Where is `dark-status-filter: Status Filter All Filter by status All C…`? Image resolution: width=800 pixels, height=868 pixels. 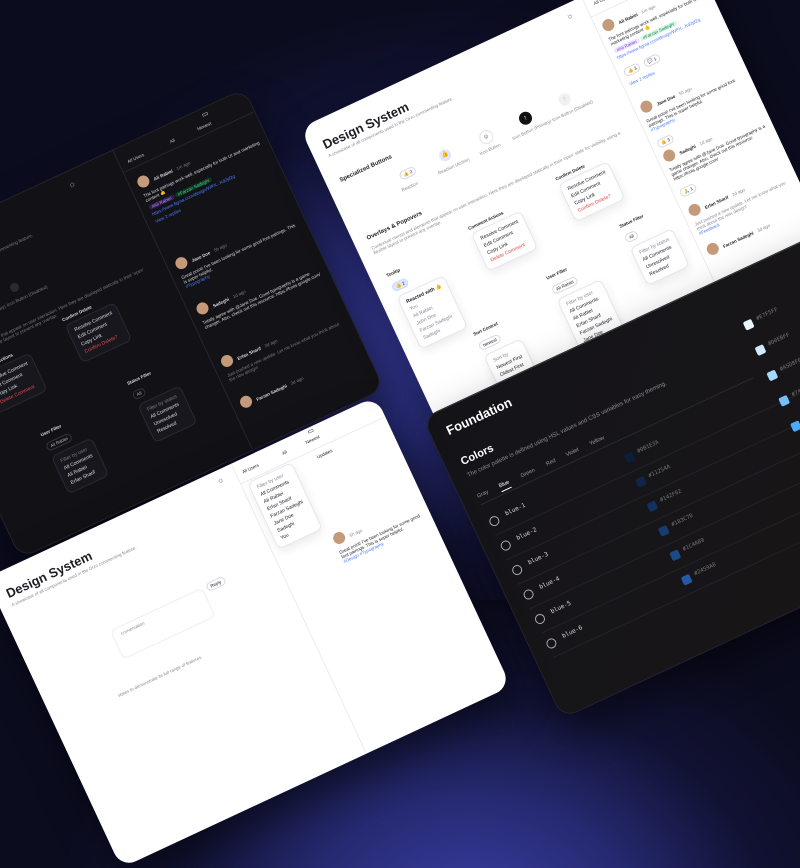 dark-status-filter: Status Filter All Filter by status All C… is located at coordinates (162, 403).